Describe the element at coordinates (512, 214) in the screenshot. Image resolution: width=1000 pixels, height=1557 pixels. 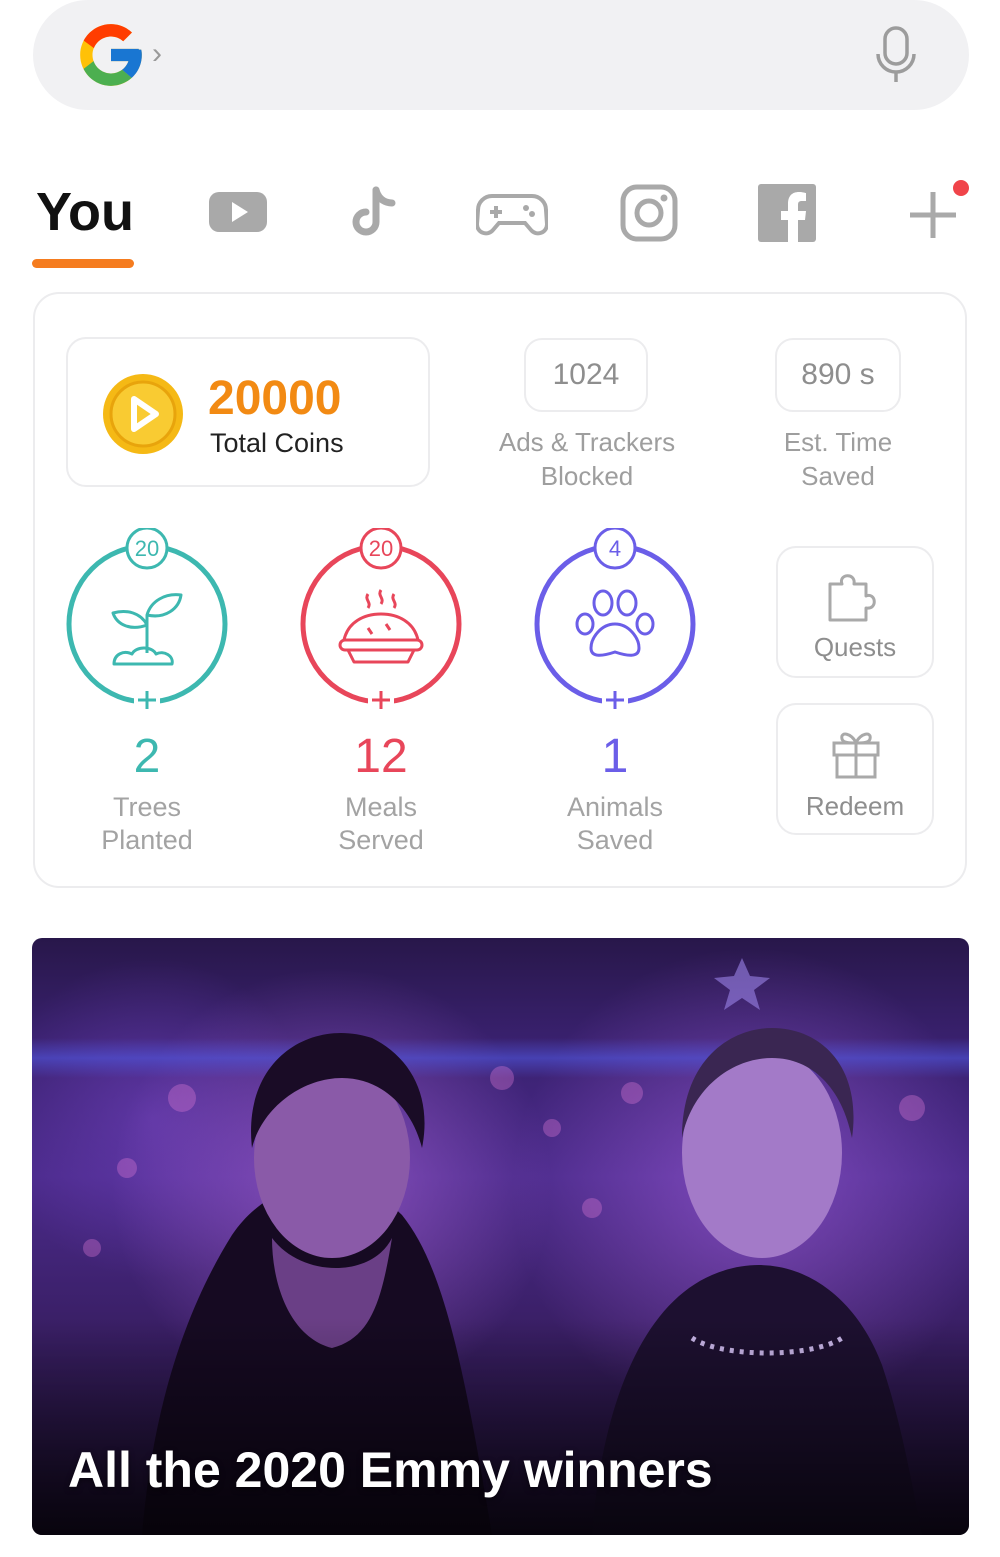
I see `gamepad-icon` at that location.